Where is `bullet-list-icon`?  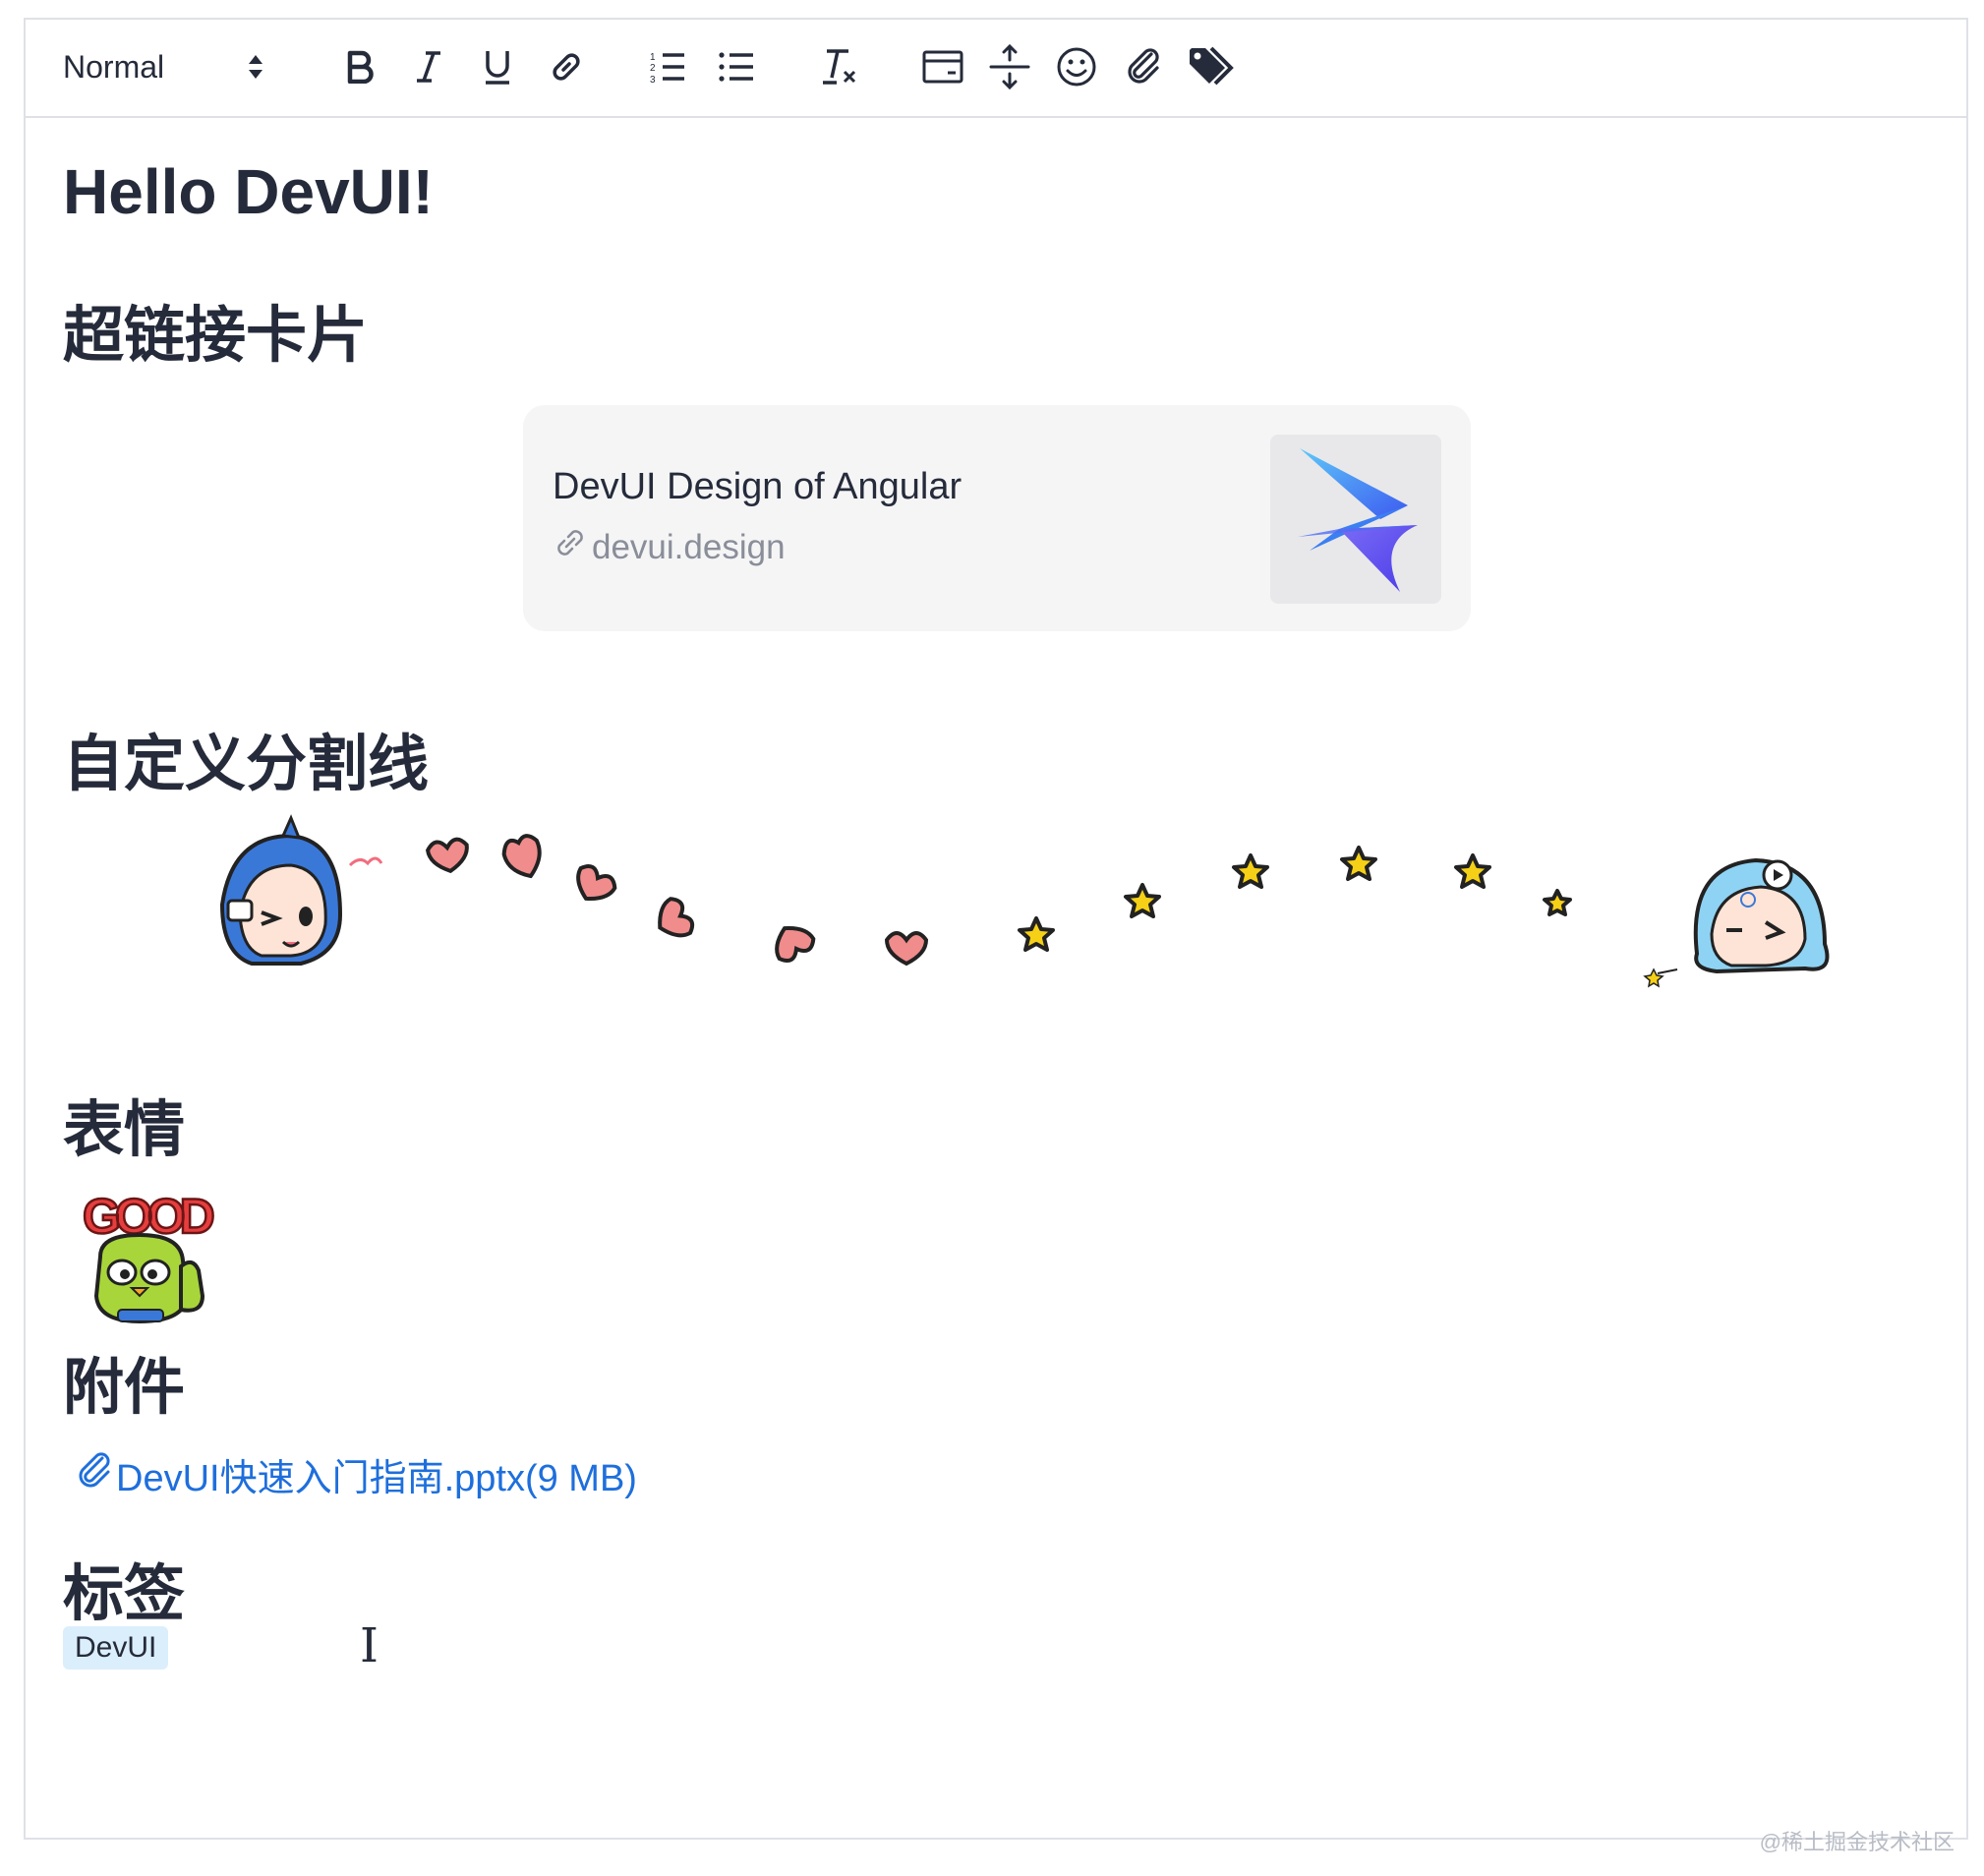
bullet-list-icon is located at coordinates (736, 67).